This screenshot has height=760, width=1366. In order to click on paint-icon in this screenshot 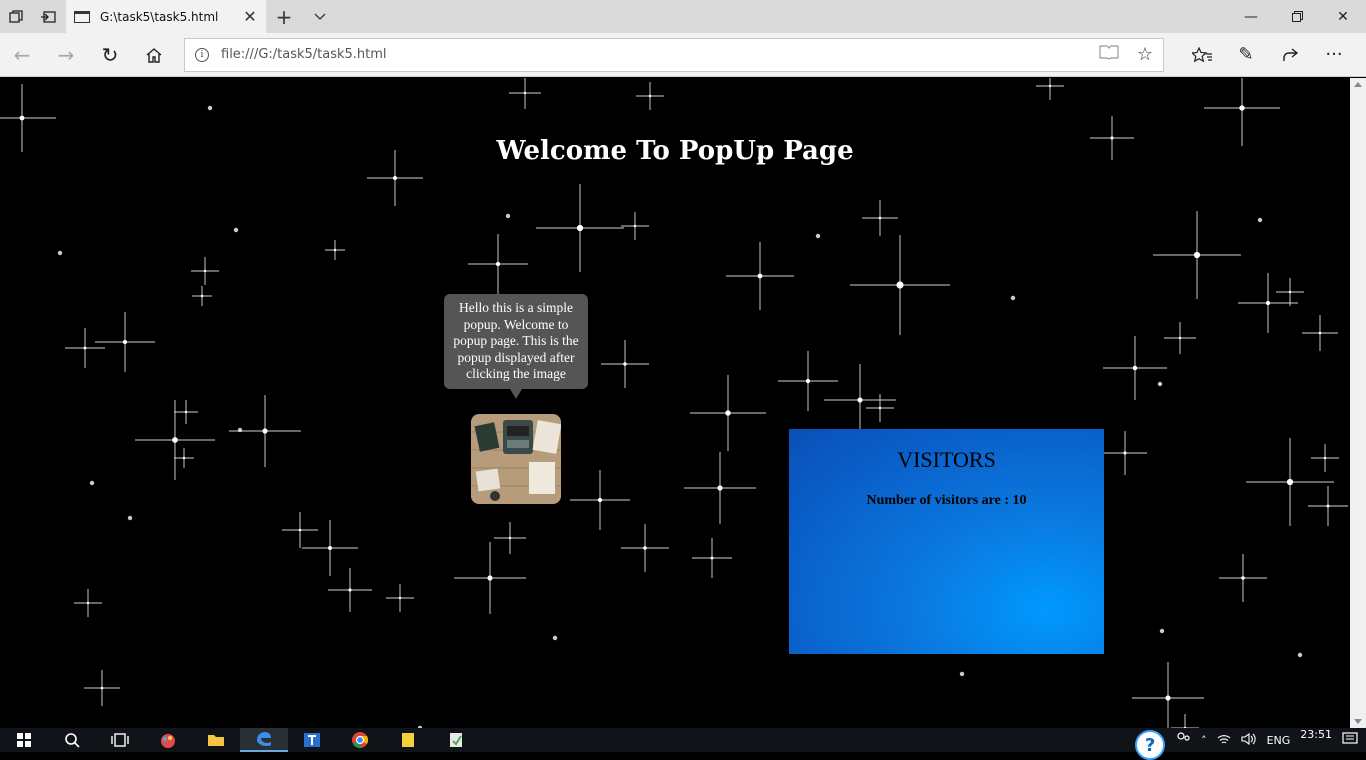, I will do `click(168, 740)`.